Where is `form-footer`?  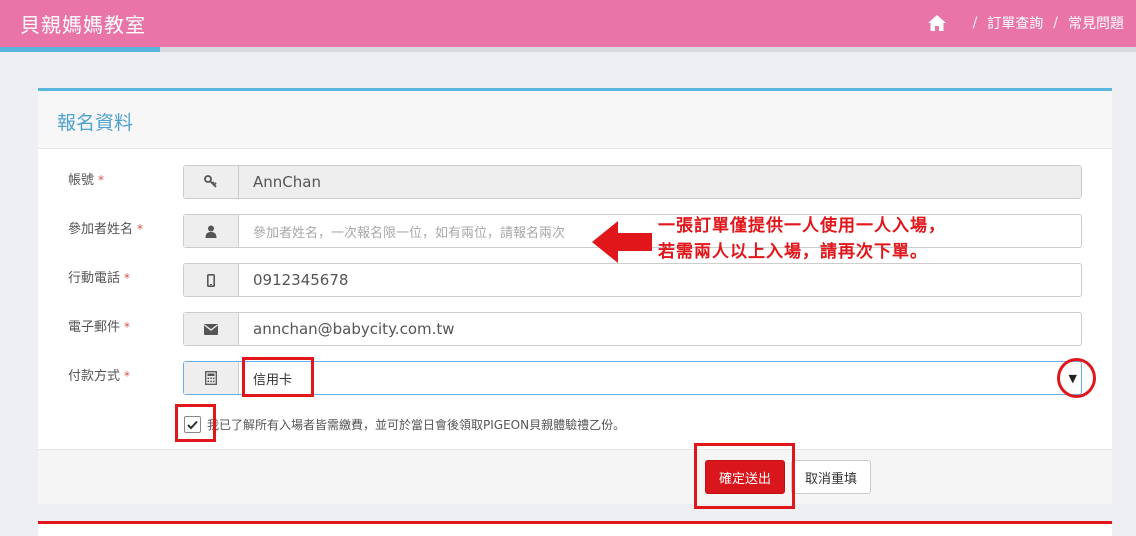 form-footer is located at coordinates (575, 476).